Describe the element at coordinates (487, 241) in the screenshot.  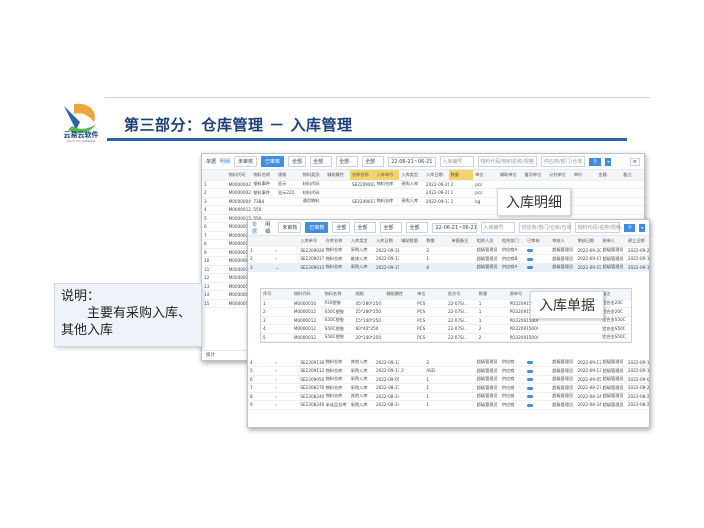
I see `column-header: 相关人员` at that location.